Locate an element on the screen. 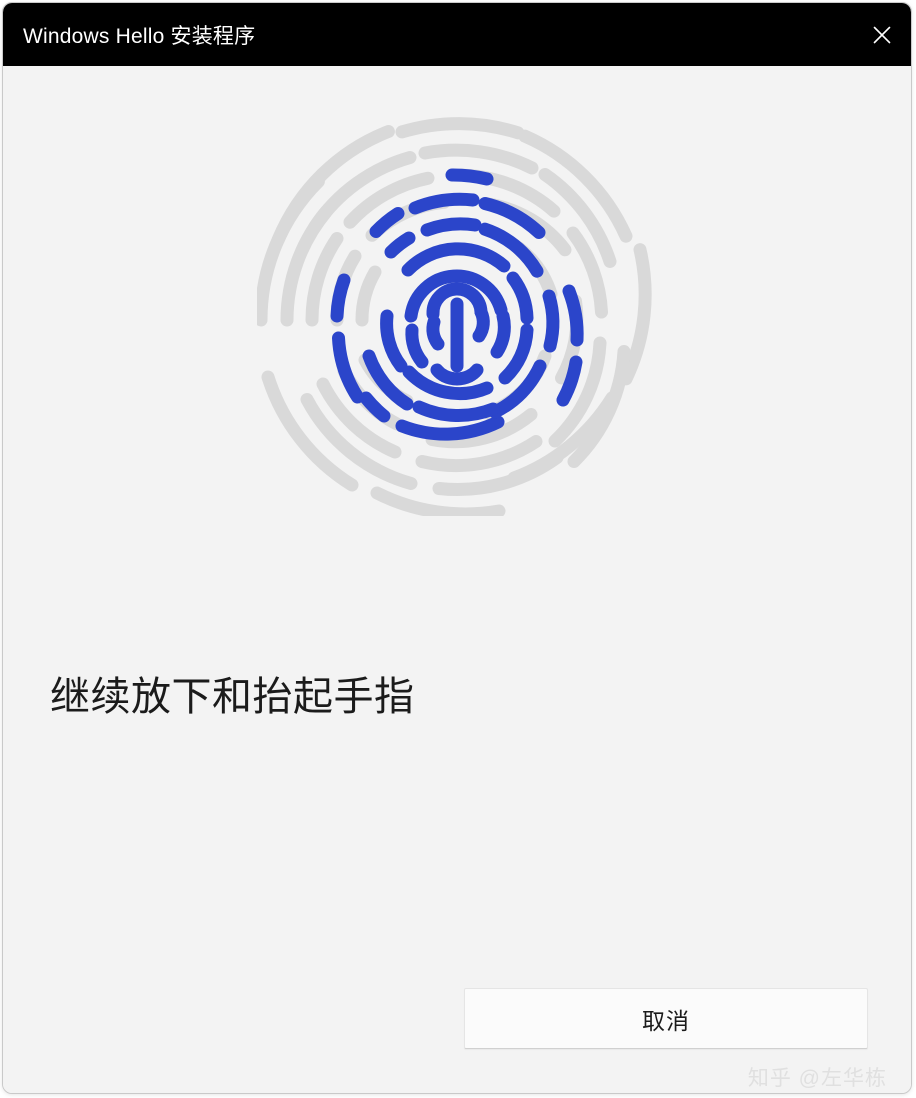 The image size is (916, 1098). close-button is located at coordinates (882, 34).